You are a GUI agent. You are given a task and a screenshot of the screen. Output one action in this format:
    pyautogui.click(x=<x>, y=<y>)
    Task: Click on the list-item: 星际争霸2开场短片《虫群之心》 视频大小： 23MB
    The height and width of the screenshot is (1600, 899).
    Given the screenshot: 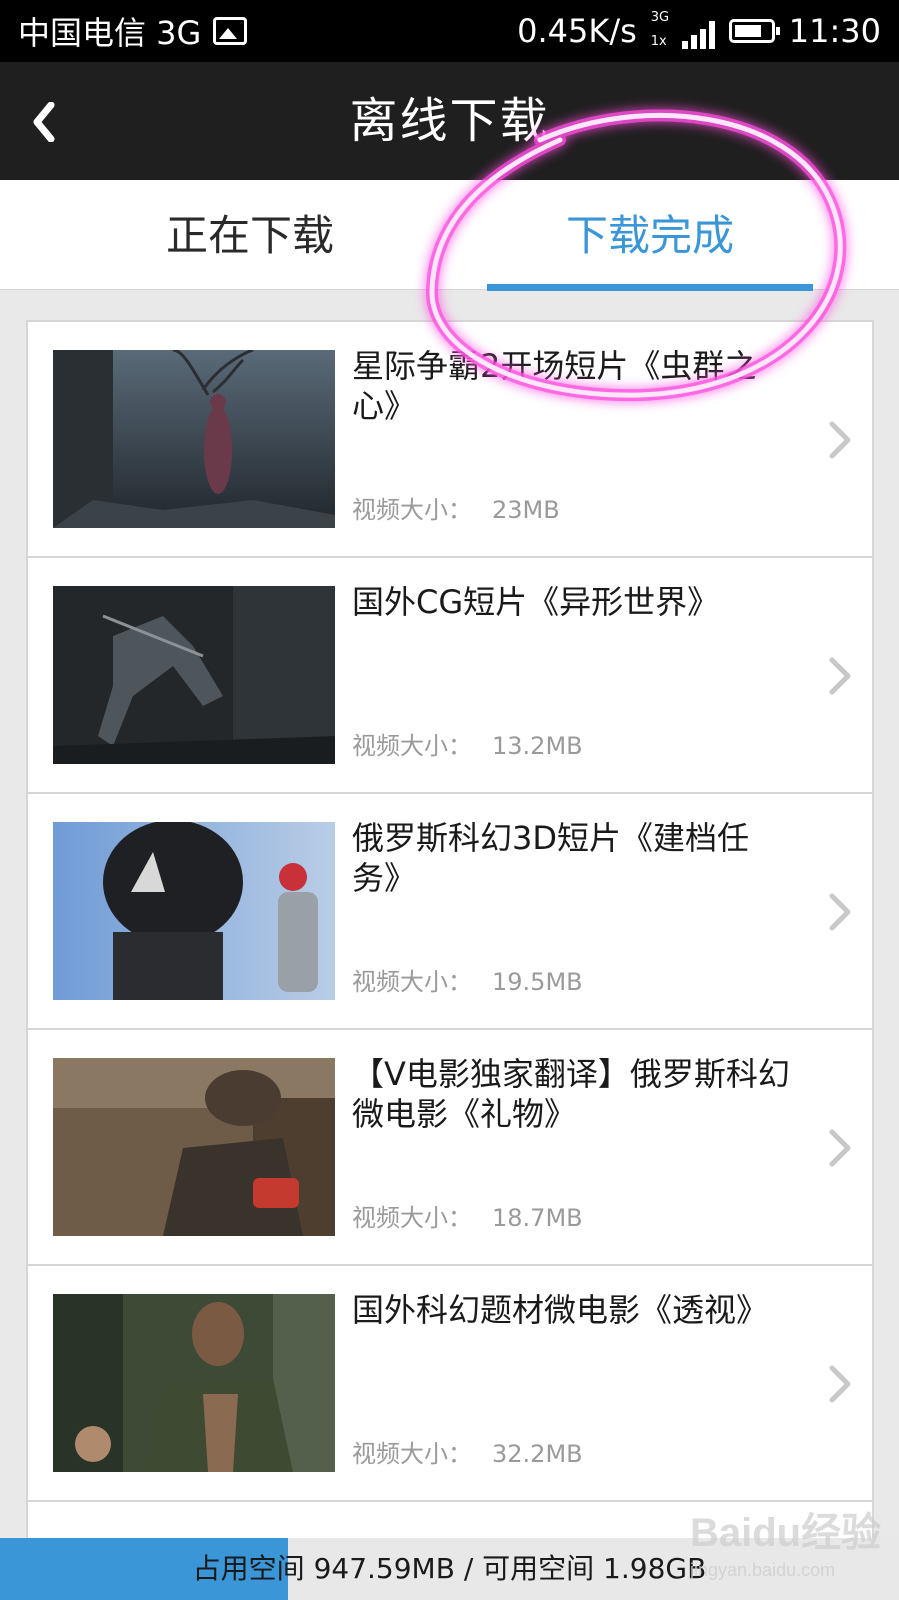 What is the action you would take?
    pyautogui.click(x=450, y=440)
    